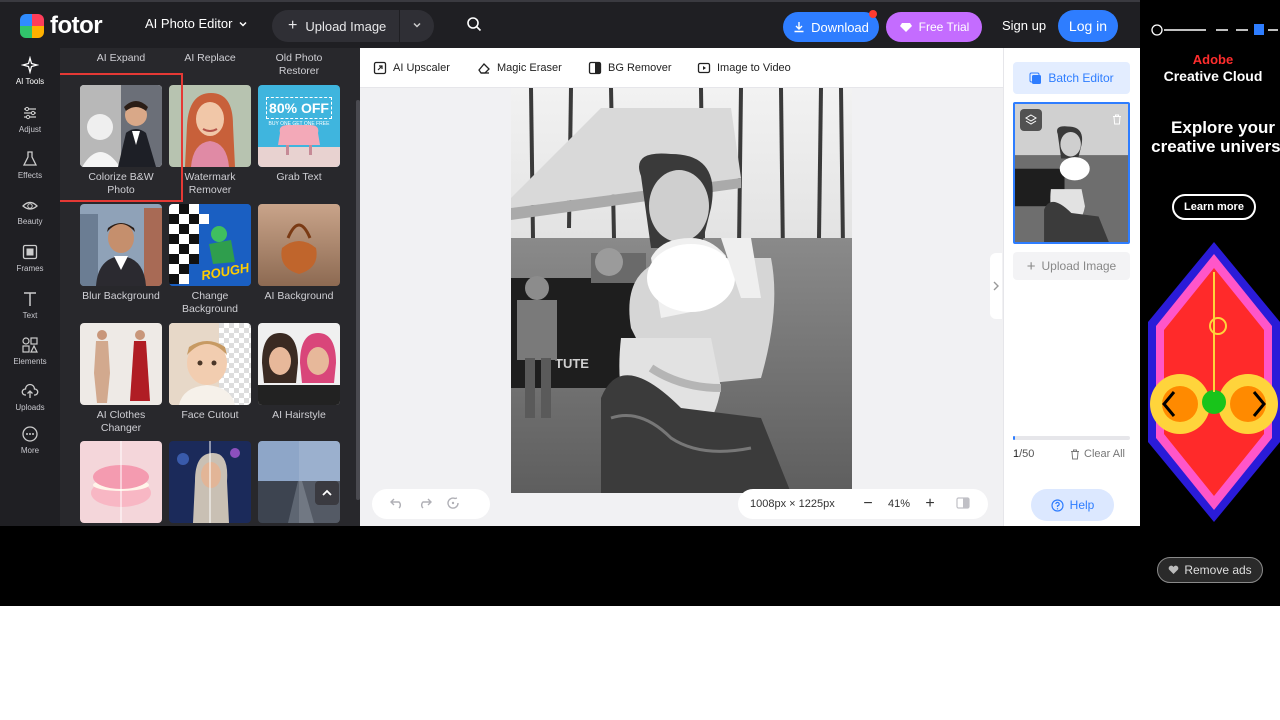  Describe the element at coordinates (210, 415) in the screenshot. I see `tool-label: Face Cutout` at that location.